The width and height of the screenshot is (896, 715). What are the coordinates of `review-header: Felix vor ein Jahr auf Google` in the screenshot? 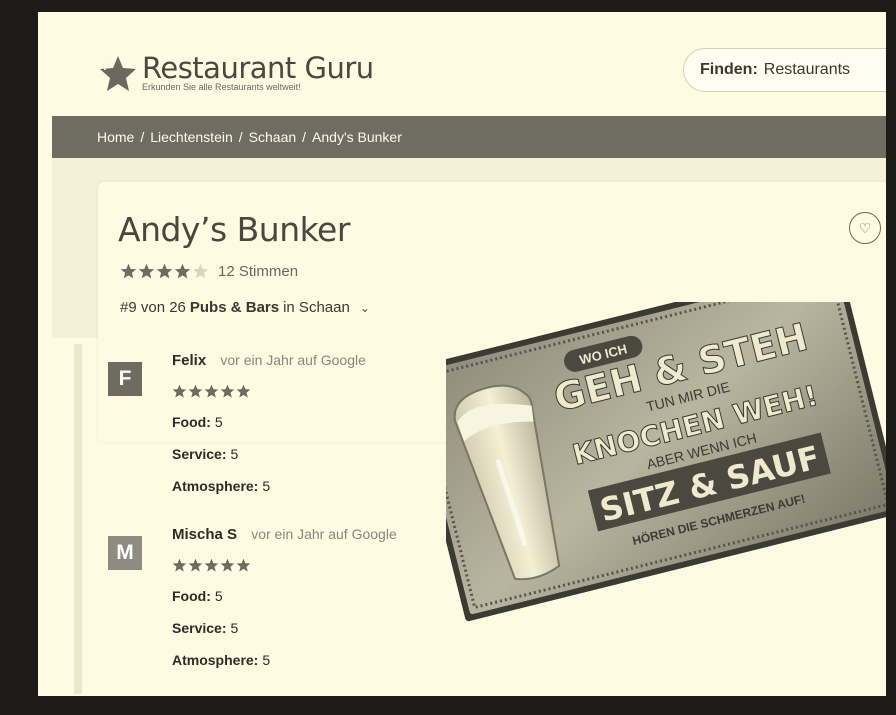 It's located at (269, 360).